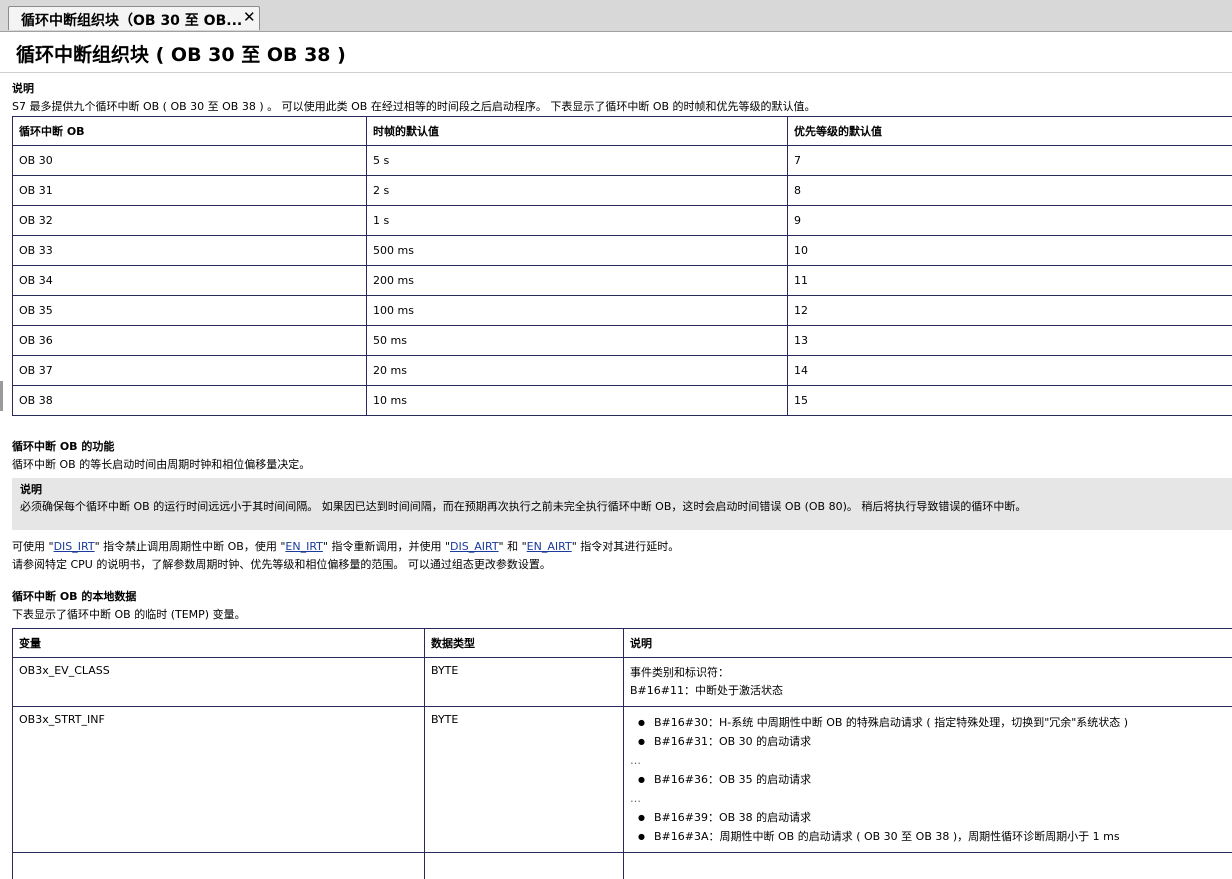  Describe the element at coordinates (931, 741) in the screenshot. I see `list-item: B#16#31：OB 30 的启动请求` at that location.